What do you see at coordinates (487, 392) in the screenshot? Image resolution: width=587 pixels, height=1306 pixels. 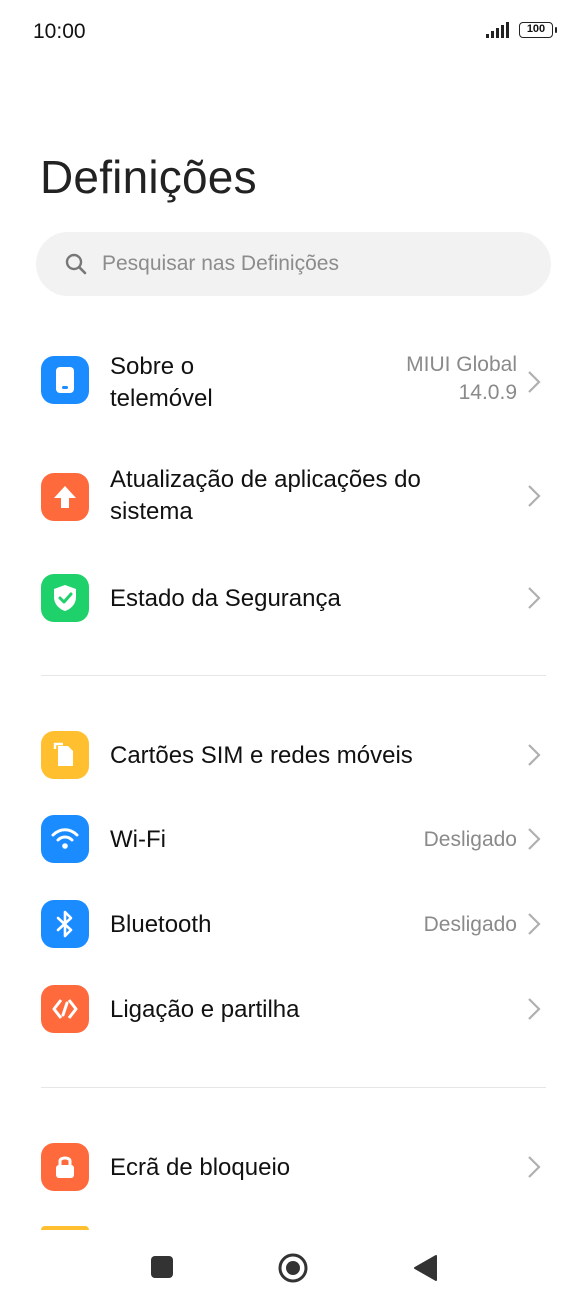 I see `value-line-2: 14.0.9` at bounding box center [487, 392].